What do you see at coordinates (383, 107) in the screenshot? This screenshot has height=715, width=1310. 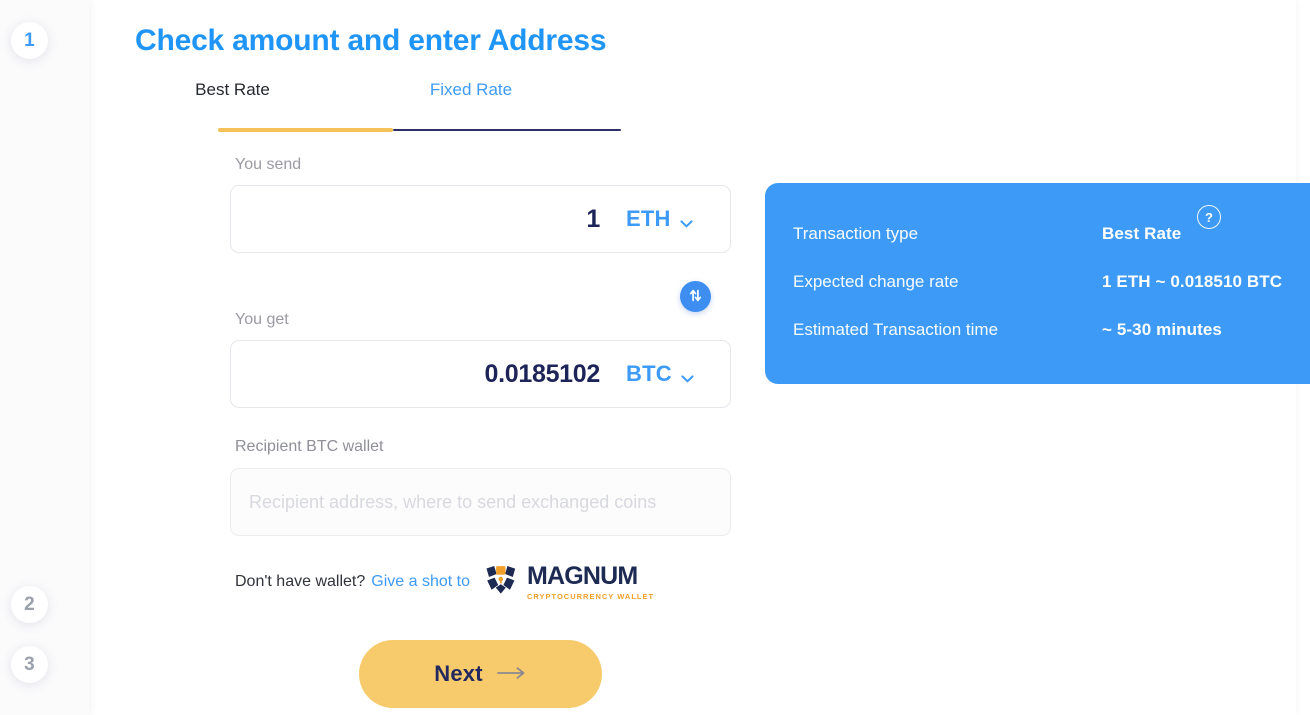 I see `rate-tabs: Best Rate Fixed Rate` at bounding box center [383, 107].